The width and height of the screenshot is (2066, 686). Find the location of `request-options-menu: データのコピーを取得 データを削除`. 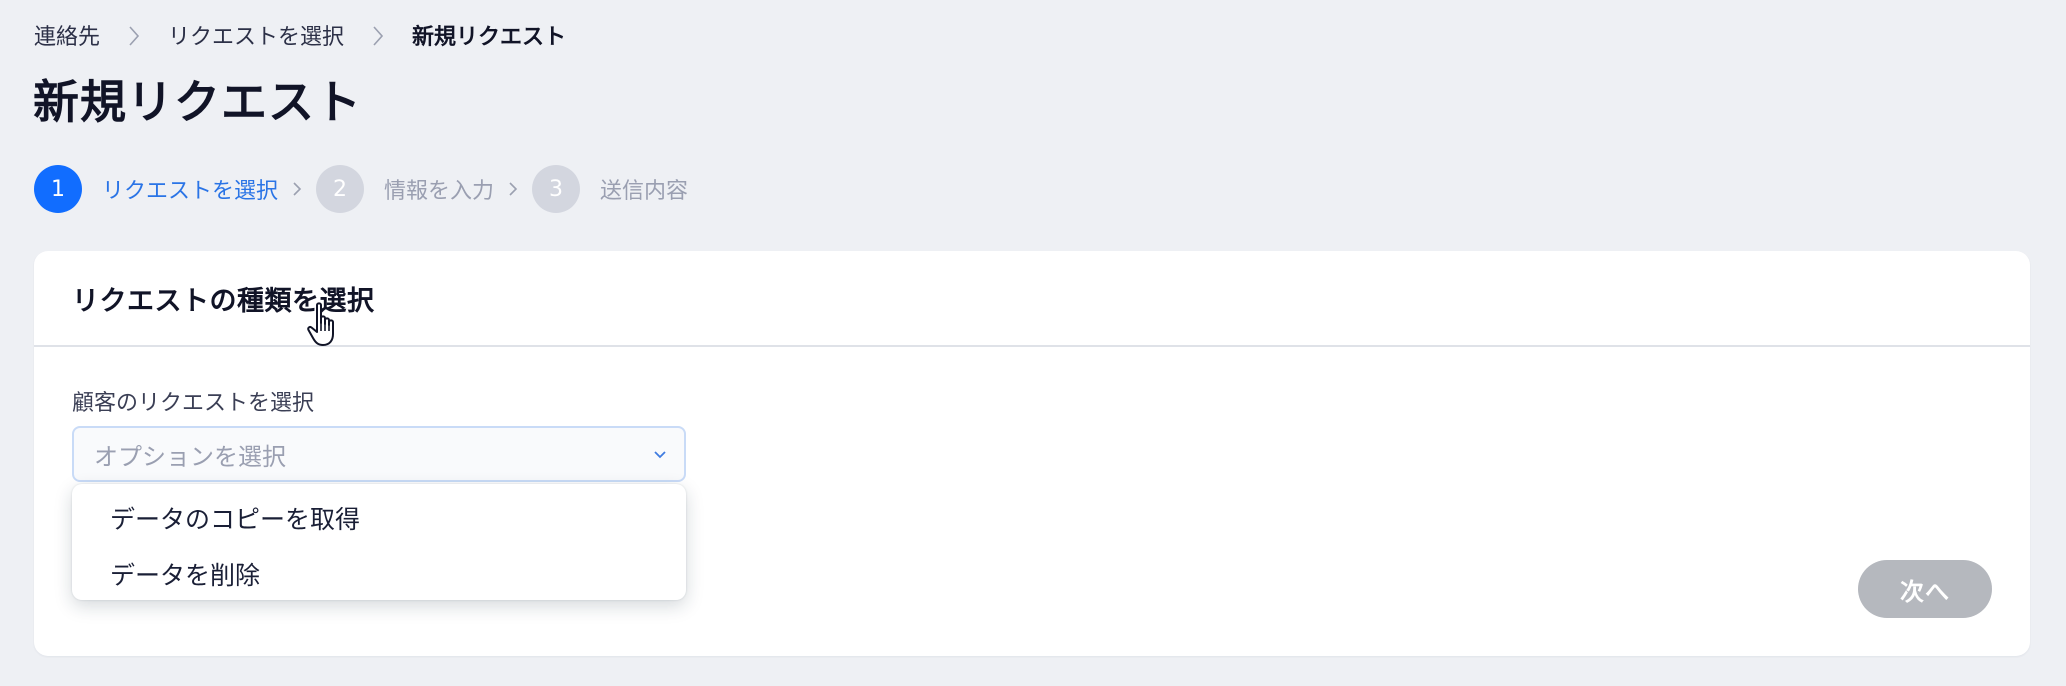

request-options-menu: データのコピーを取得 データを削除 is located at coordinates (379, 542).